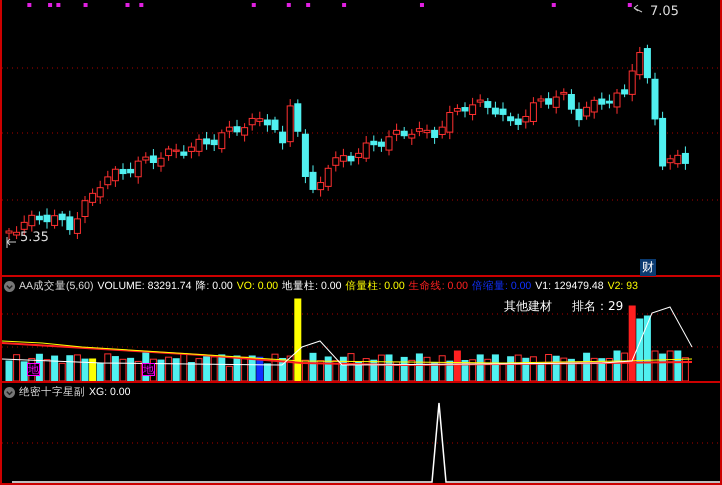 The width and height of the screenshot is (722, 485). Describe the element at coordinates (56, 286) in the screenshot. I see `indicator-title: AA成交量(5,60)` at that location.